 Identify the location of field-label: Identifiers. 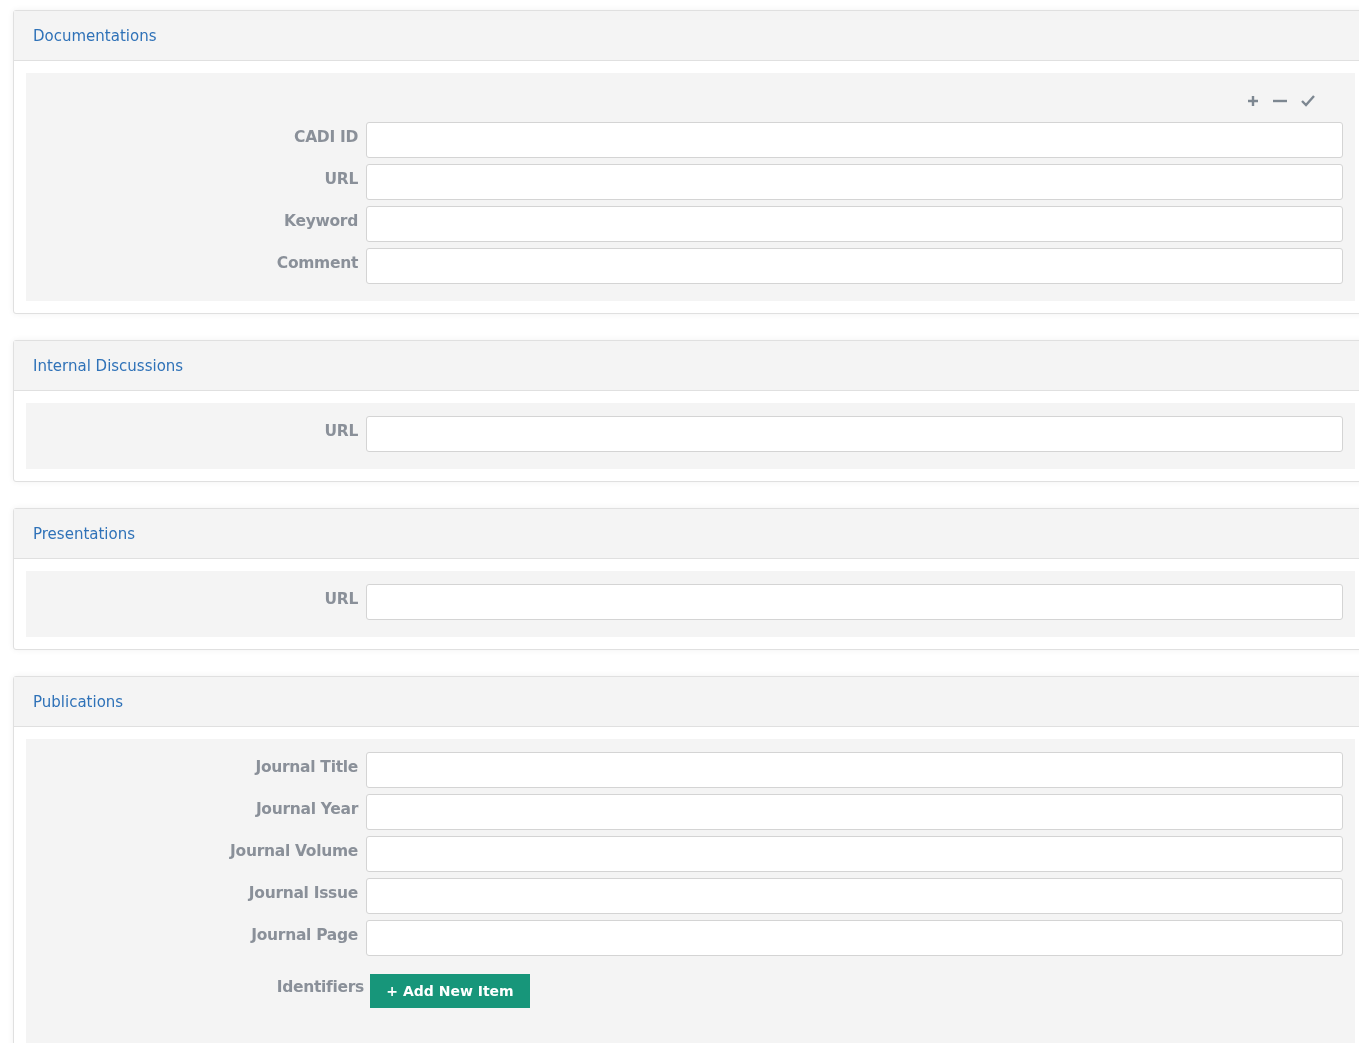
(320, 986).